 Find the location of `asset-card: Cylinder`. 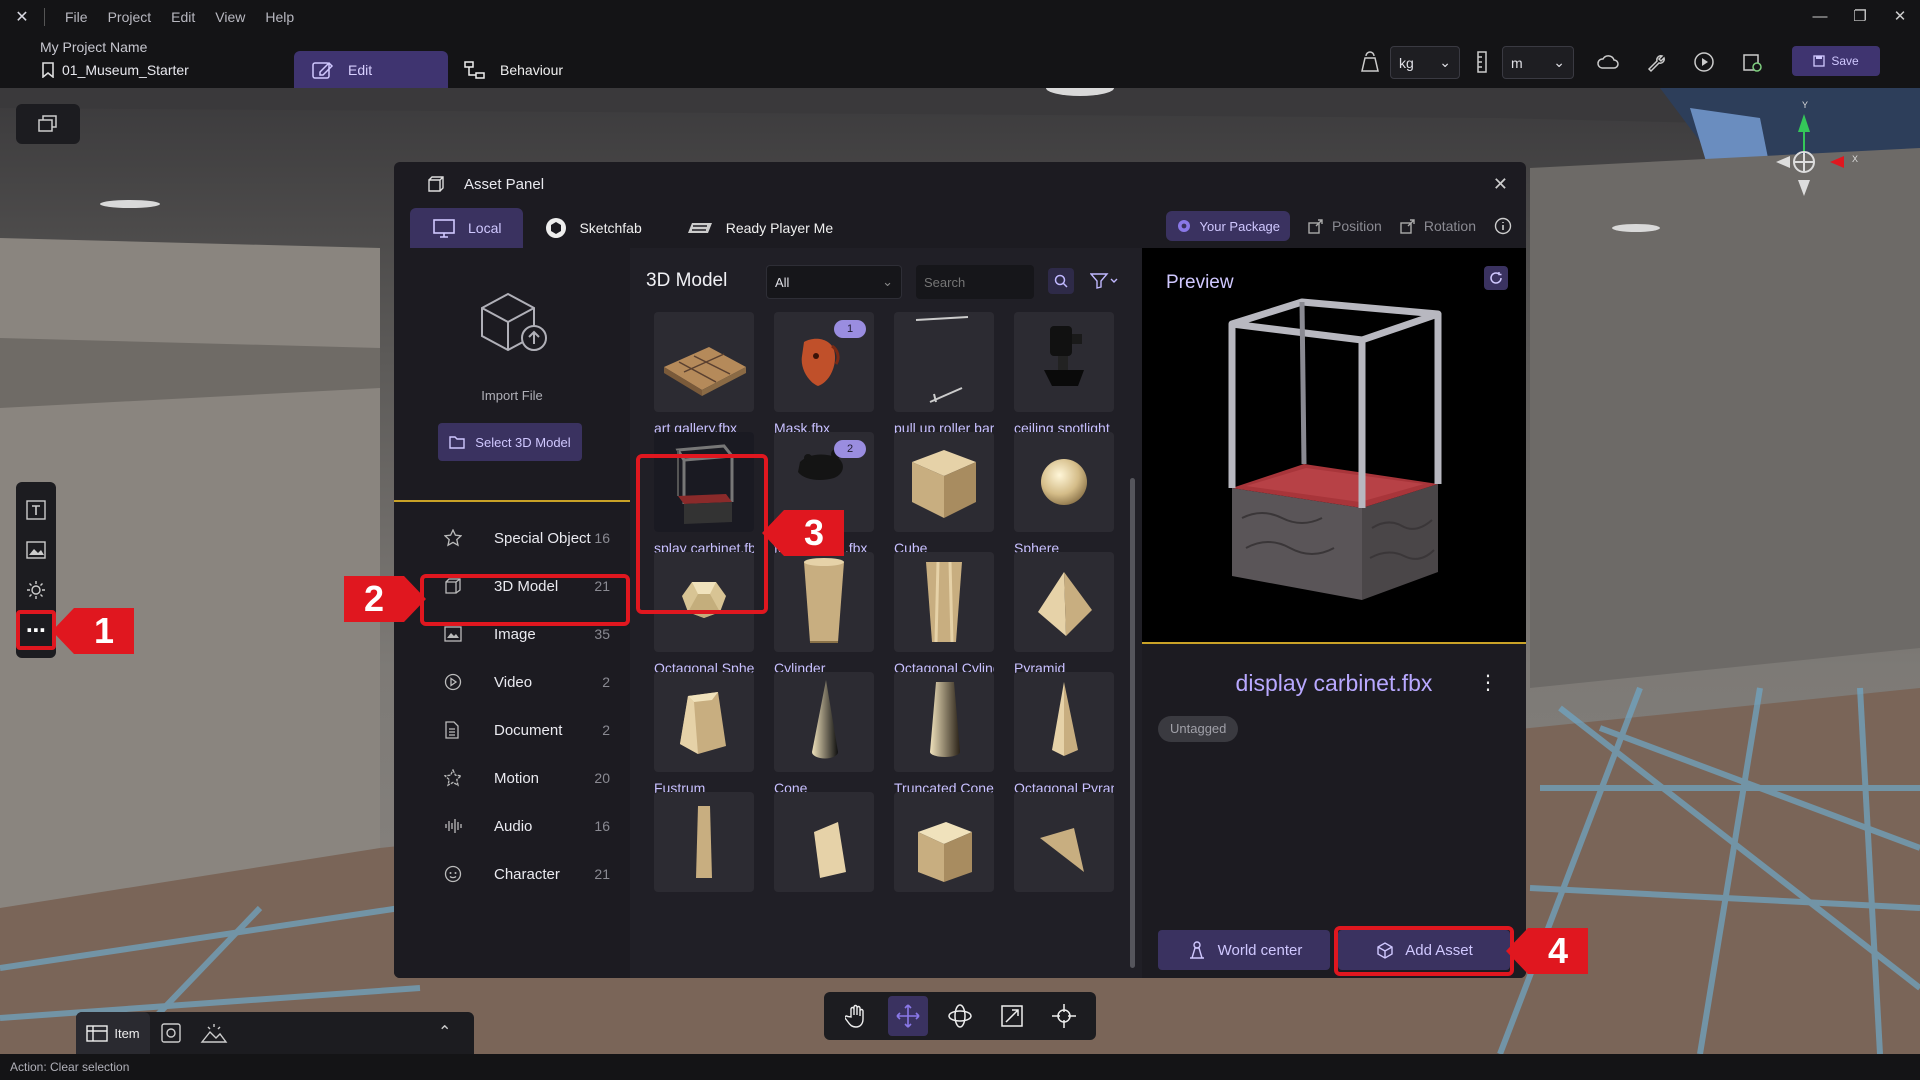

asset-card: Cylinder is located at coordinates (824, 614).